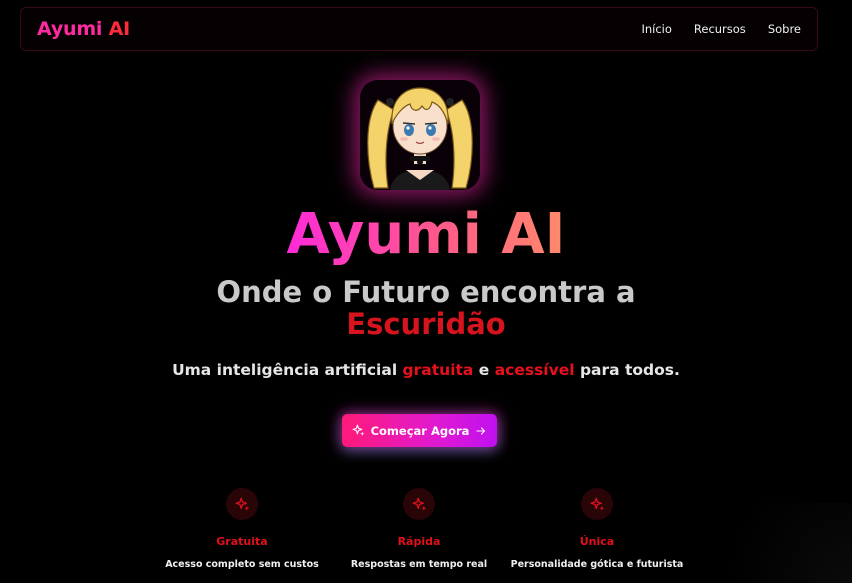 Image resolution: width=852 pixels, height=583 pixels. Describe the element at coordinates (287, 370) in the screenshot. I see `tagline-part1: Uma inteligência artificial` at that location.